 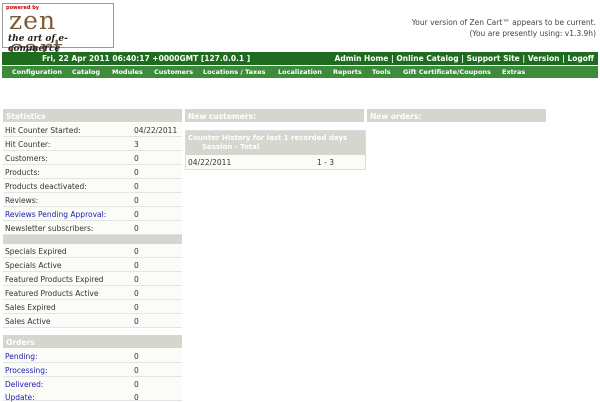 I want to click on orders-update-row: Update: 0, so click(x=92, y=396).